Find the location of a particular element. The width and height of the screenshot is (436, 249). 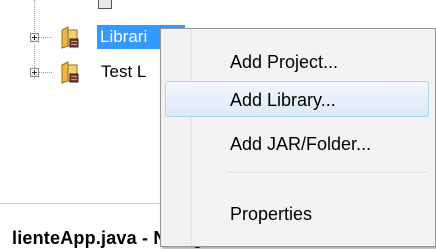

menu-item-properties: Properties is located at coordinates (297, 213).